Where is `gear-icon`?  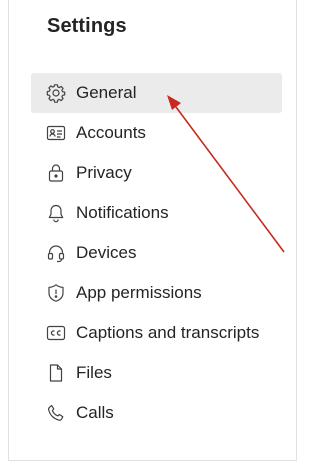 gear-icon is located at coordinates (56, 93).